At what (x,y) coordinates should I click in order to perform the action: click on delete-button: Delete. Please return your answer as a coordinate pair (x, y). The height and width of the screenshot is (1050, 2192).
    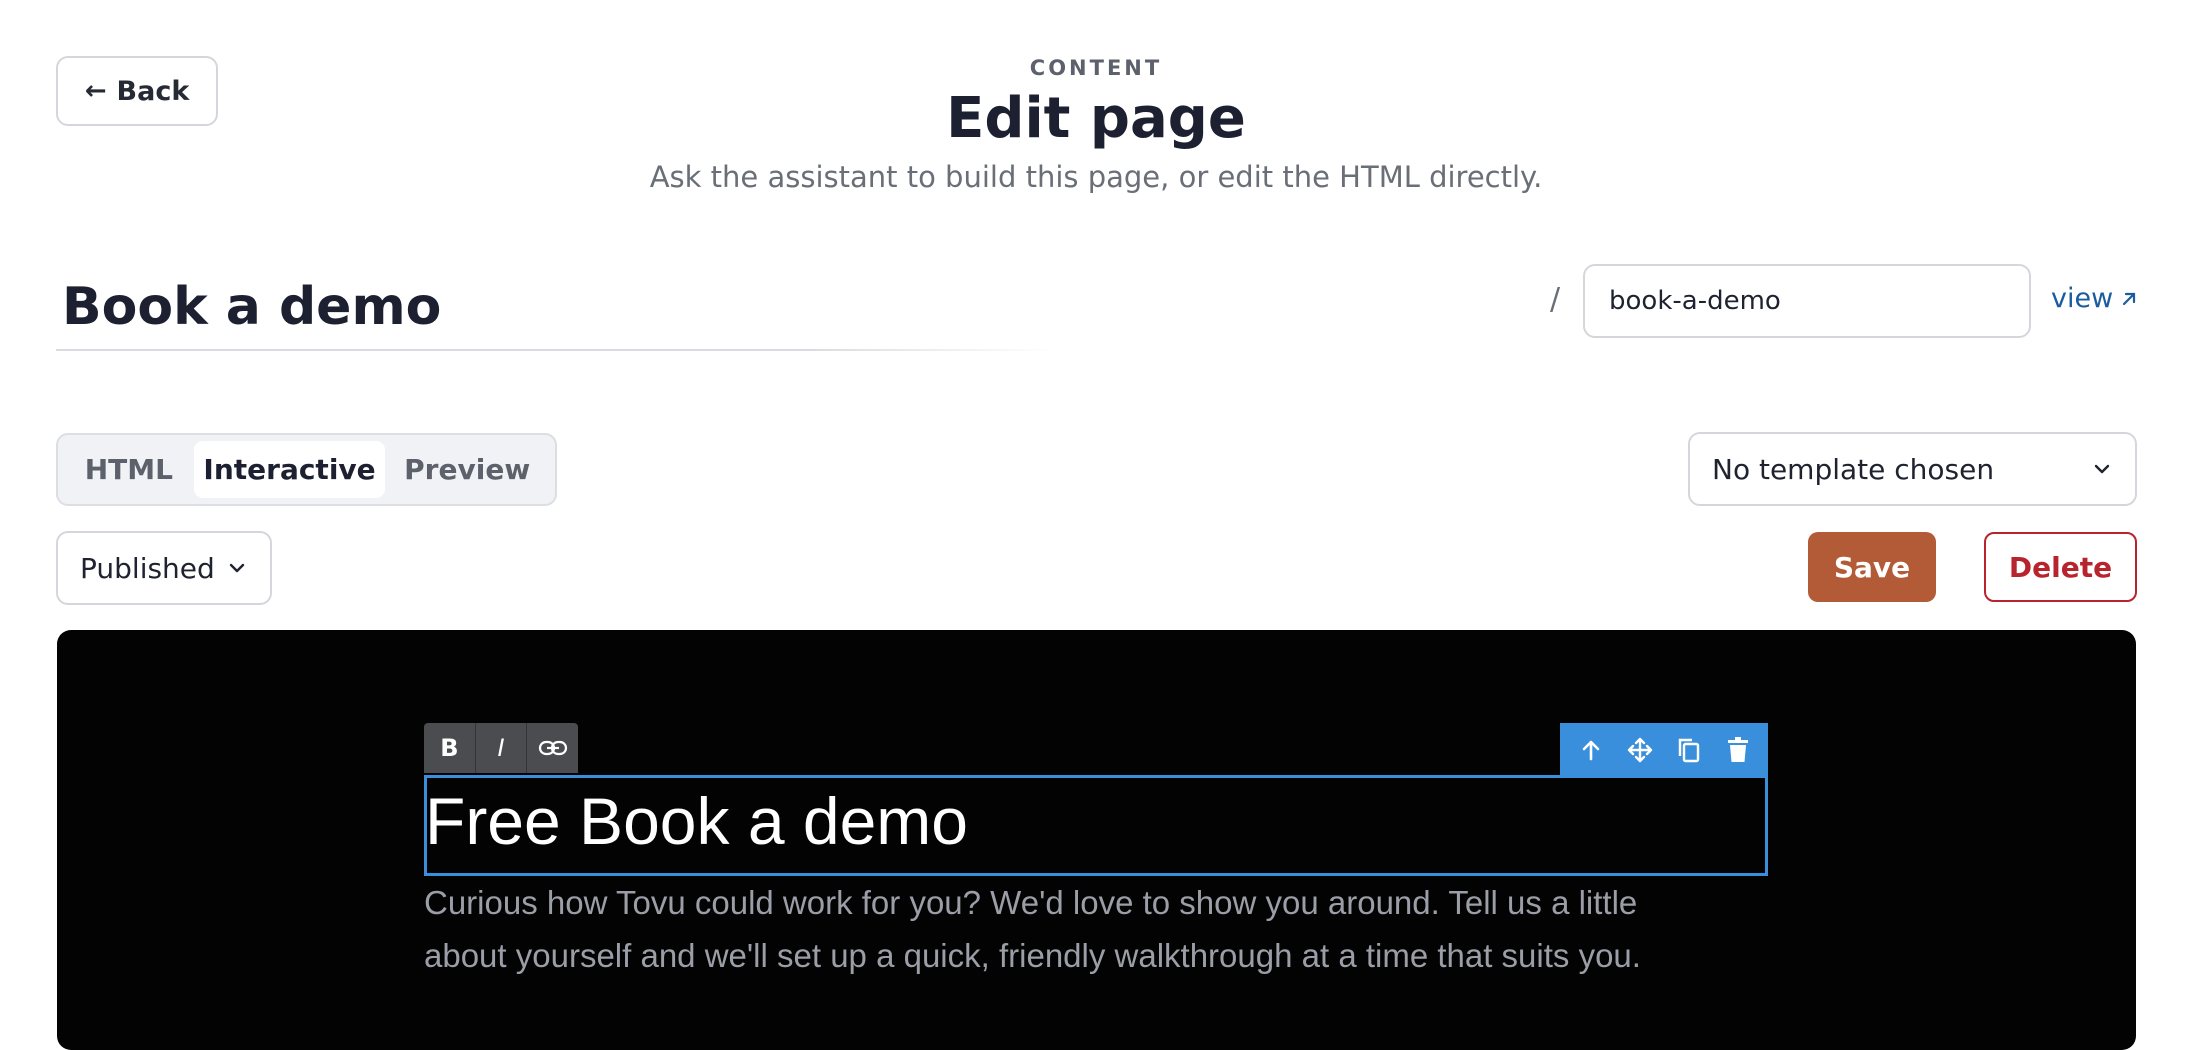
    Looking at the image, I should click on (2060, 567).